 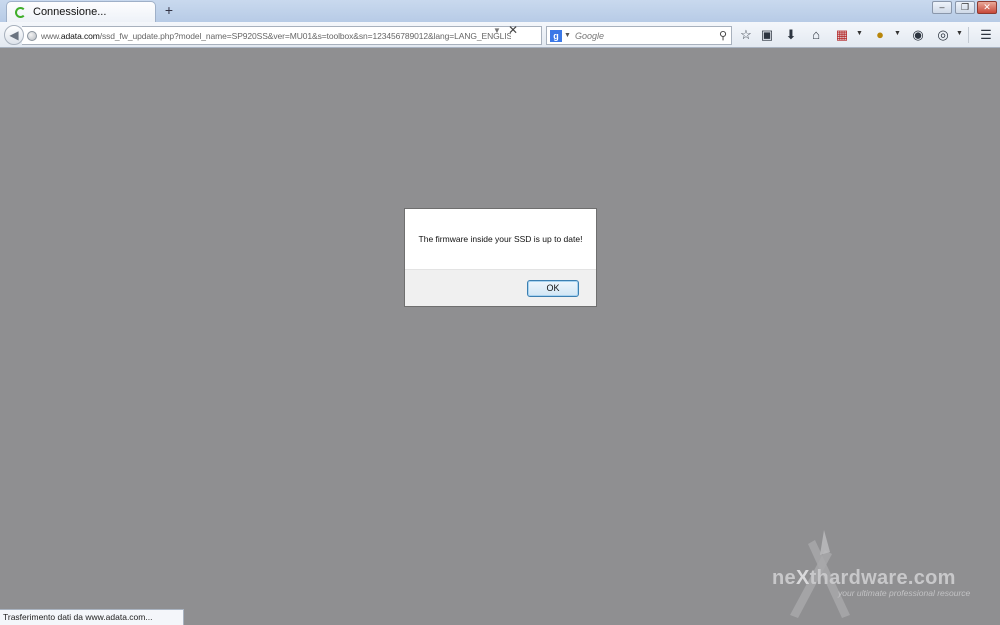 I want to click on close-window-button: ✕, so click(x=987, y=7).